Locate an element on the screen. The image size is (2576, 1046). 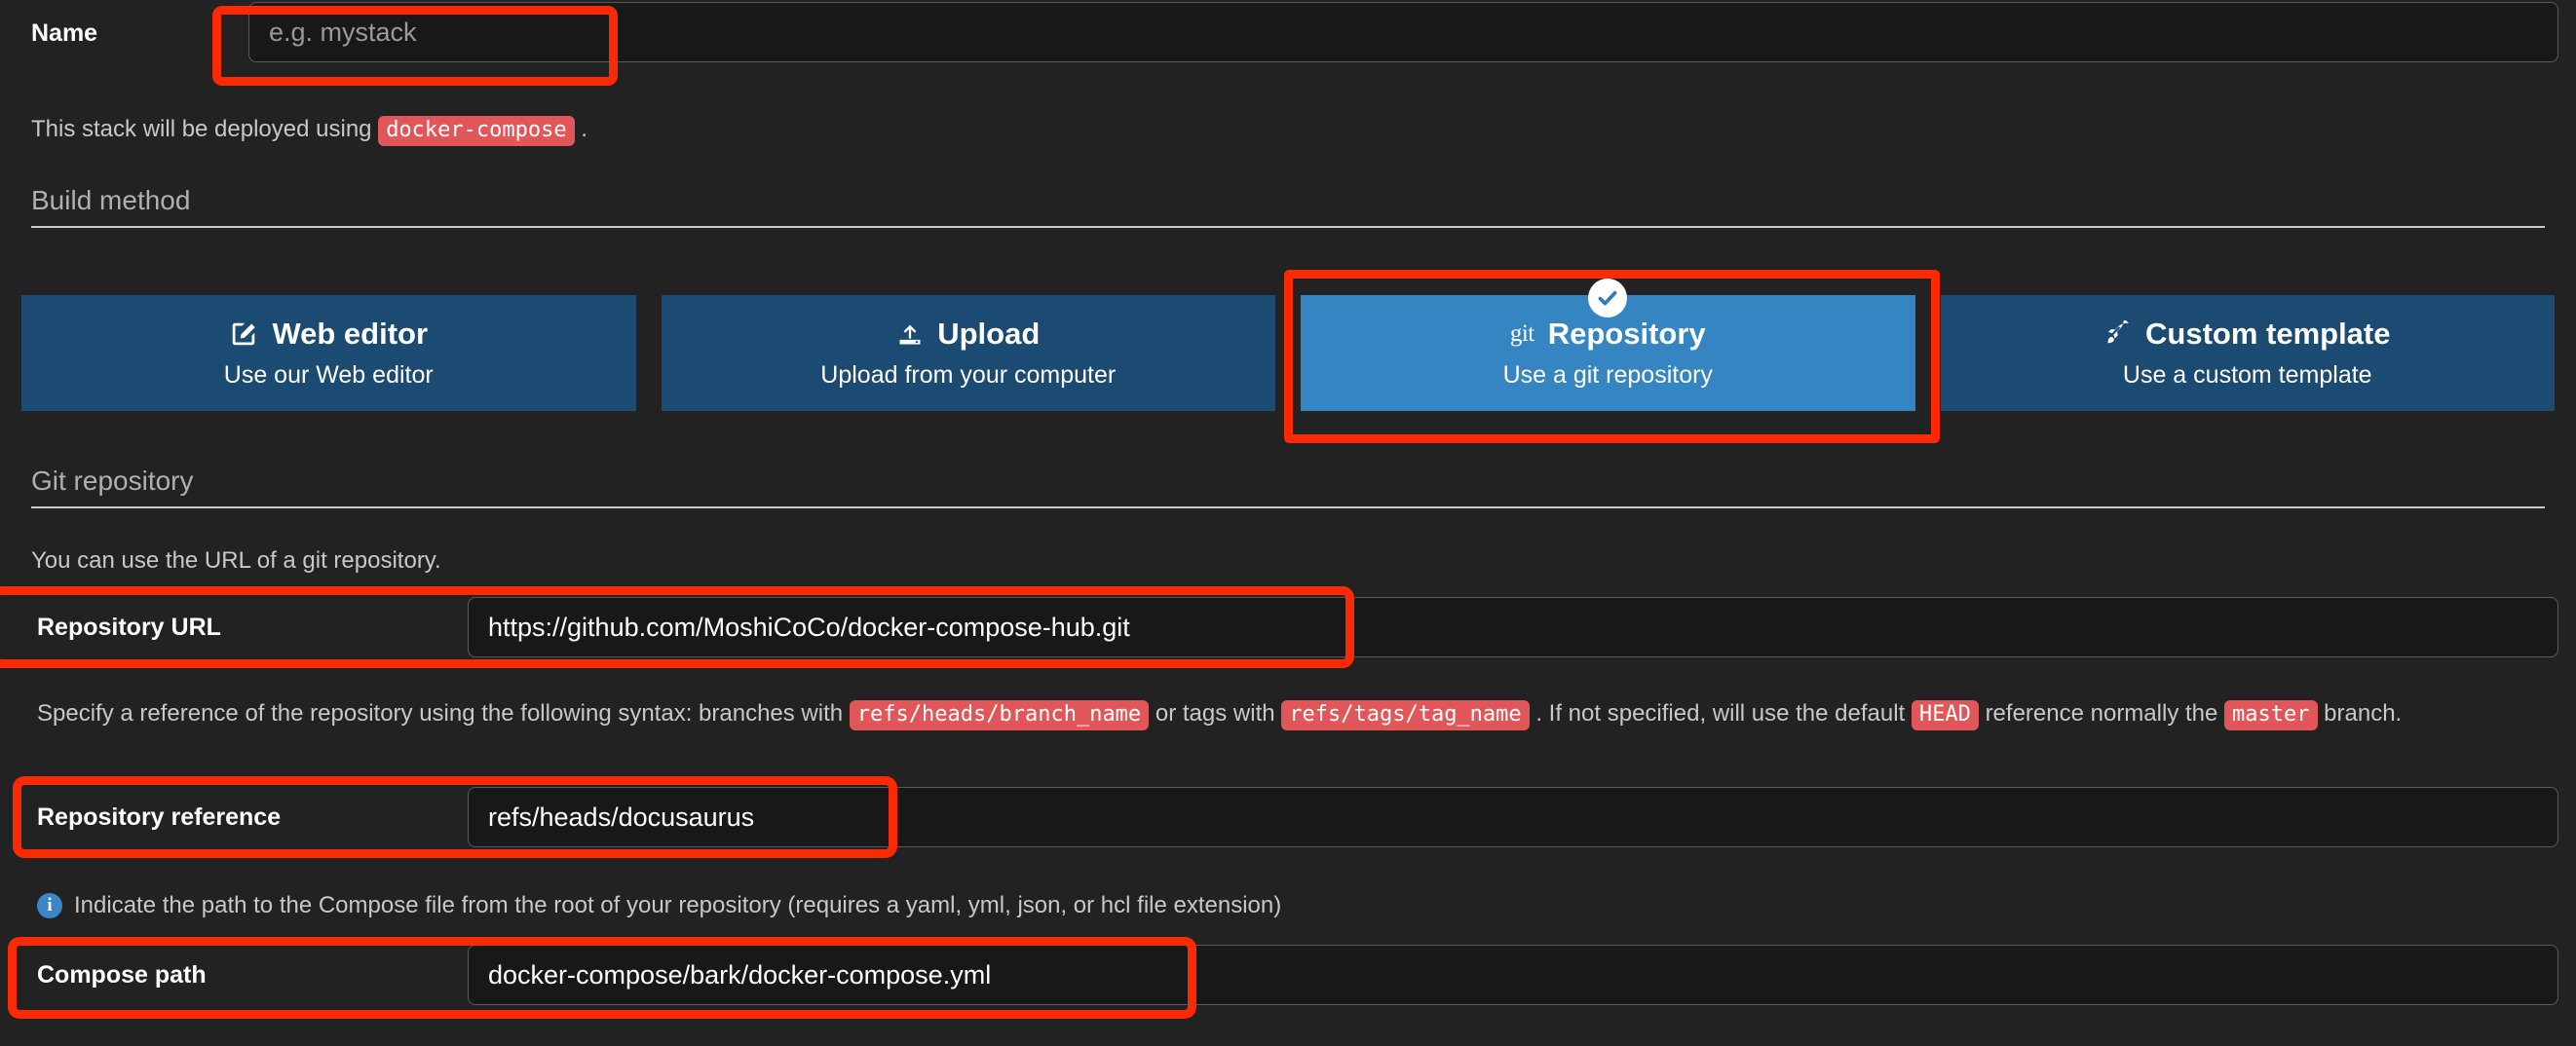
name-label: Name is located at coordinates (64, 33).